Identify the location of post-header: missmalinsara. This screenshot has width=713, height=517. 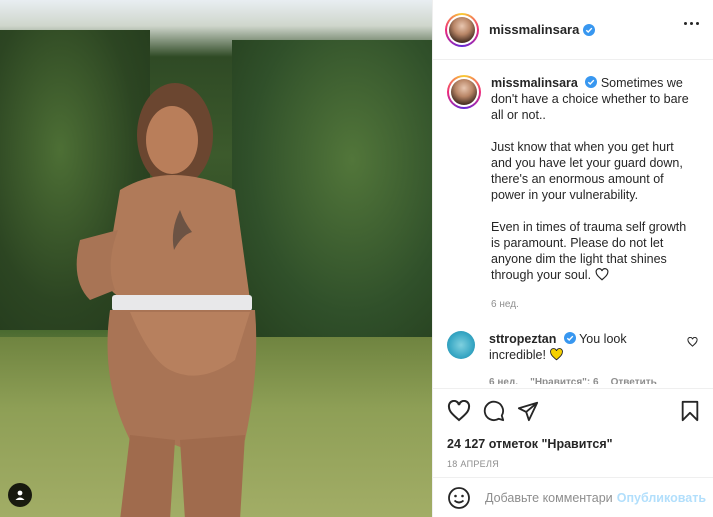
(573, 30).